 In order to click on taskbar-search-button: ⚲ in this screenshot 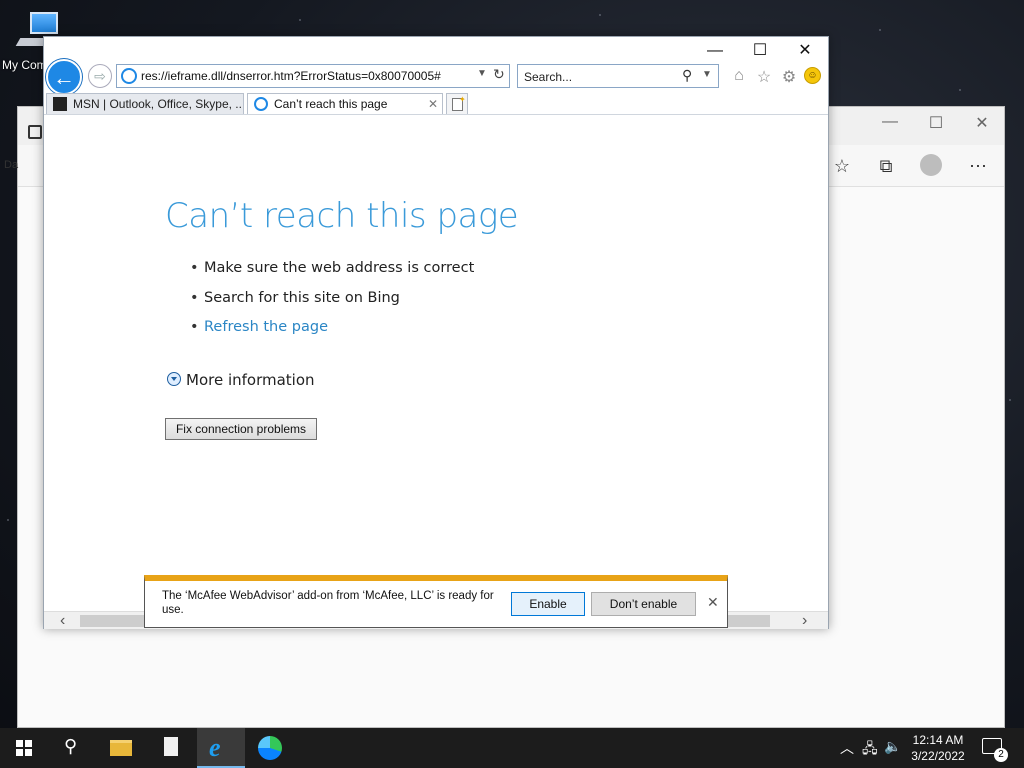, I will do `click(72, 748)`.